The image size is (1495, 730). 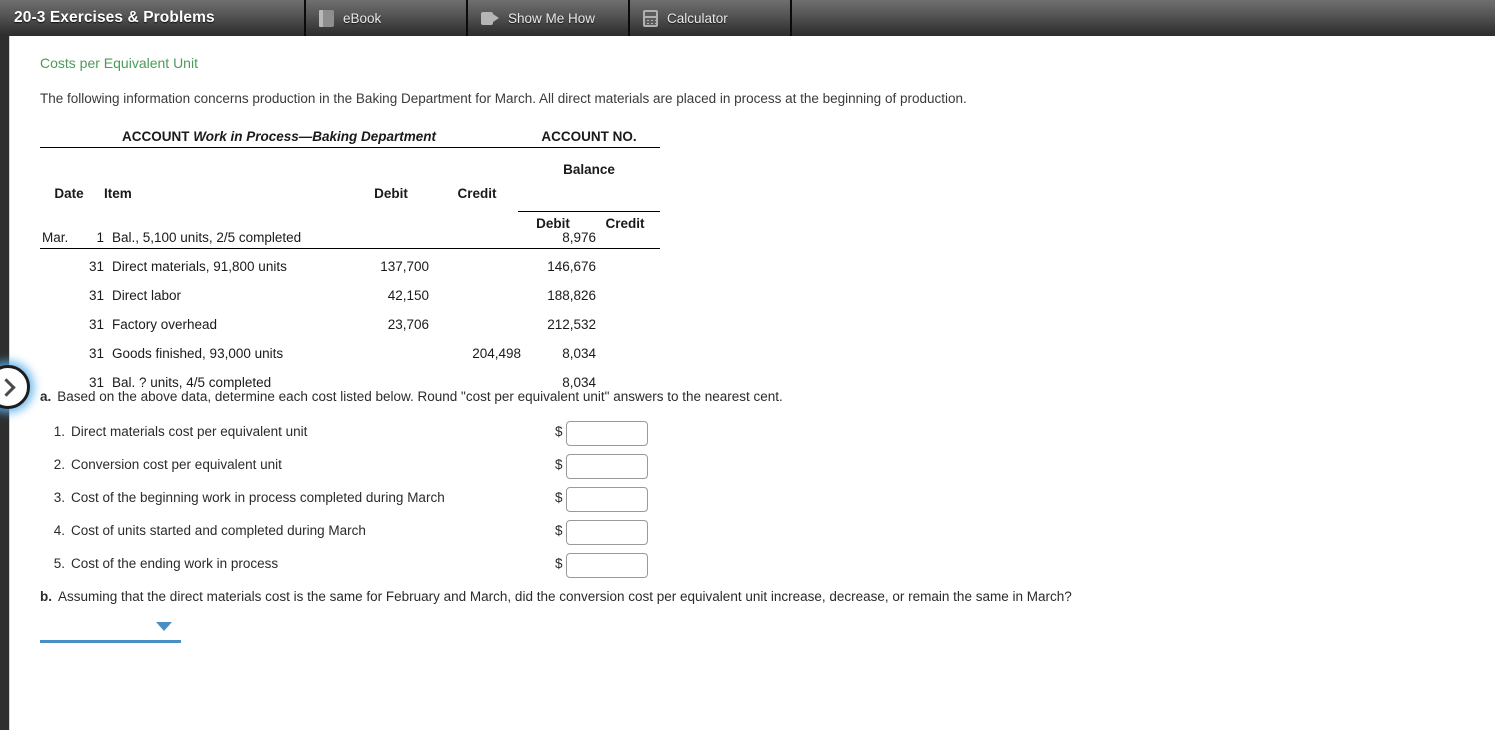 What do you see at coordinates (165, 324) in the screenshot?
I see `cell-item: Factory overhead` at bounding box center [165, 324].